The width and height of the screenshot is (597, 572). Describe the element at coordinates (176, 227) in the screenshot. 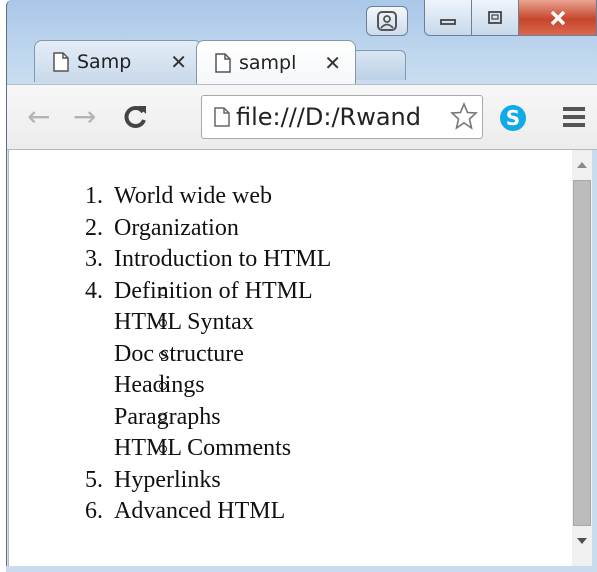

I see `list-text: Organization` at that location.